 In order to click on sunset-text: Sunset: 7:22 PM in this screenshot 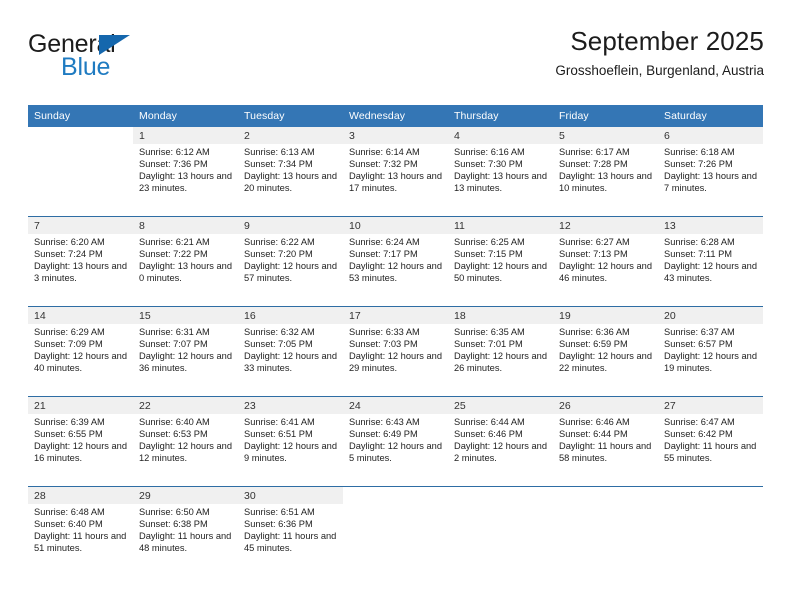, I will do `click(173, 253)`.